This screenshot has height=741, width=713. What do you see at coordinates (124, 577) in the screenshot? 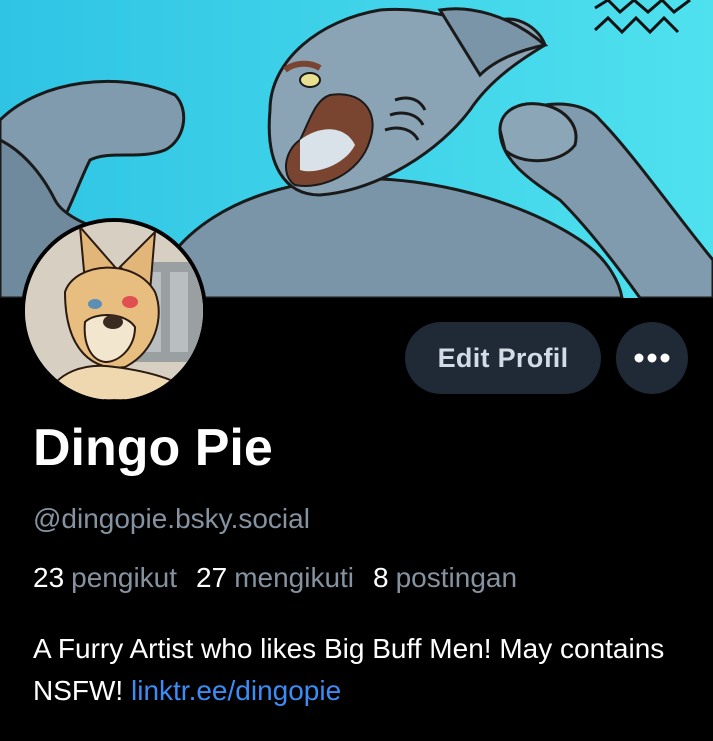
I see `followers-label: pengikut` at bounding box center [124, 577].